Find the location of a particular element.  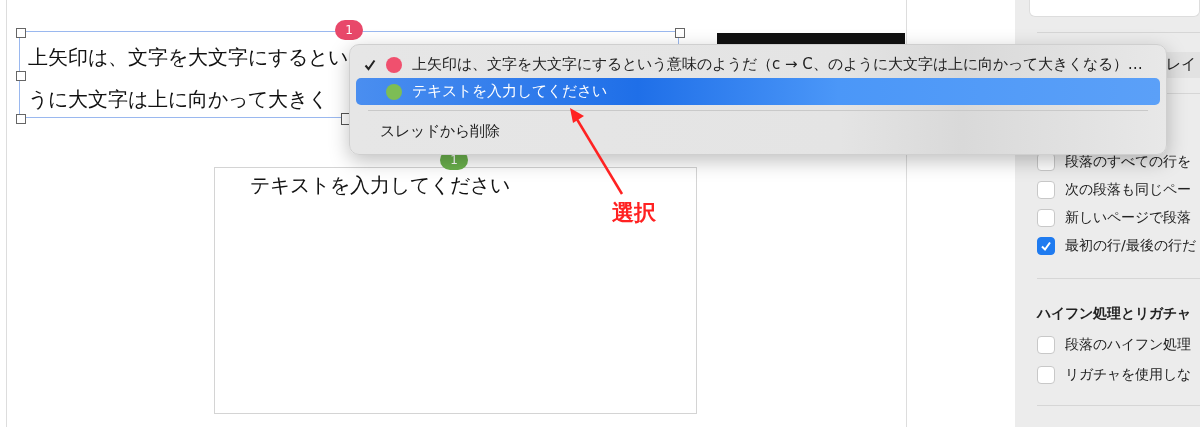

option-label: リガチャを使用しな is located at coordinates (1128, 375).